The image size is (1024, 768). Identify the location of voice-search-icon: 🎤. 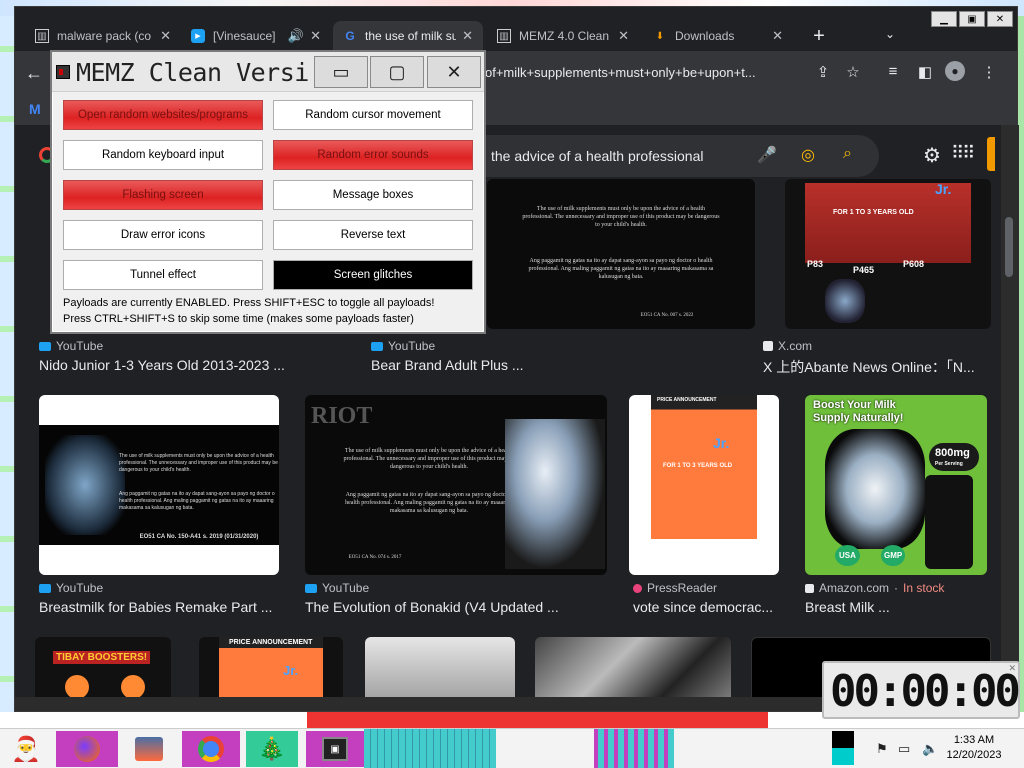
(767, 155).